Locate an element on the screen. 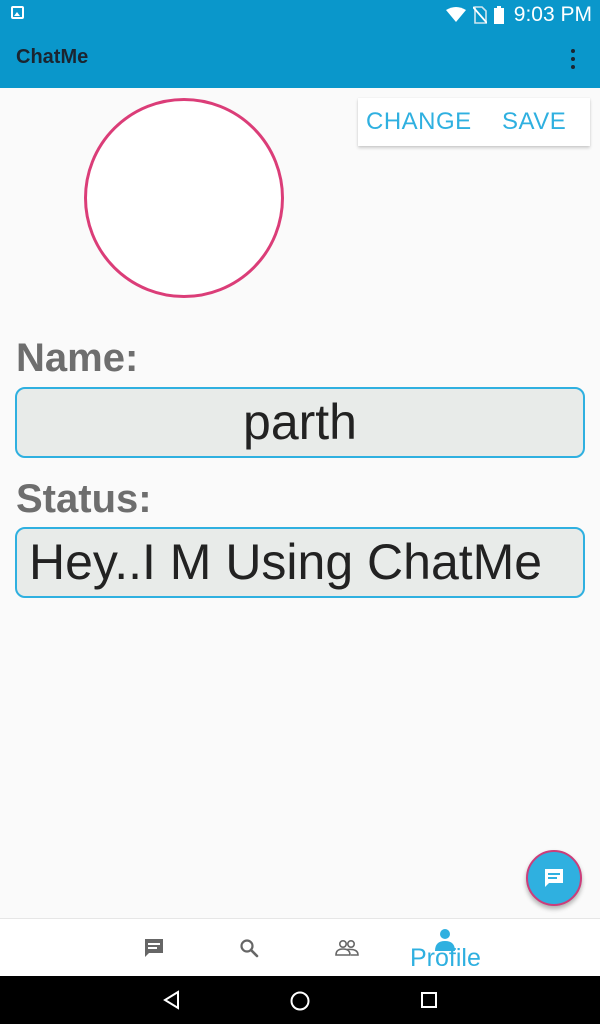 This screenshot has width=600, height=1024. overflow-menu-icon is located at coordinates (573, 59).